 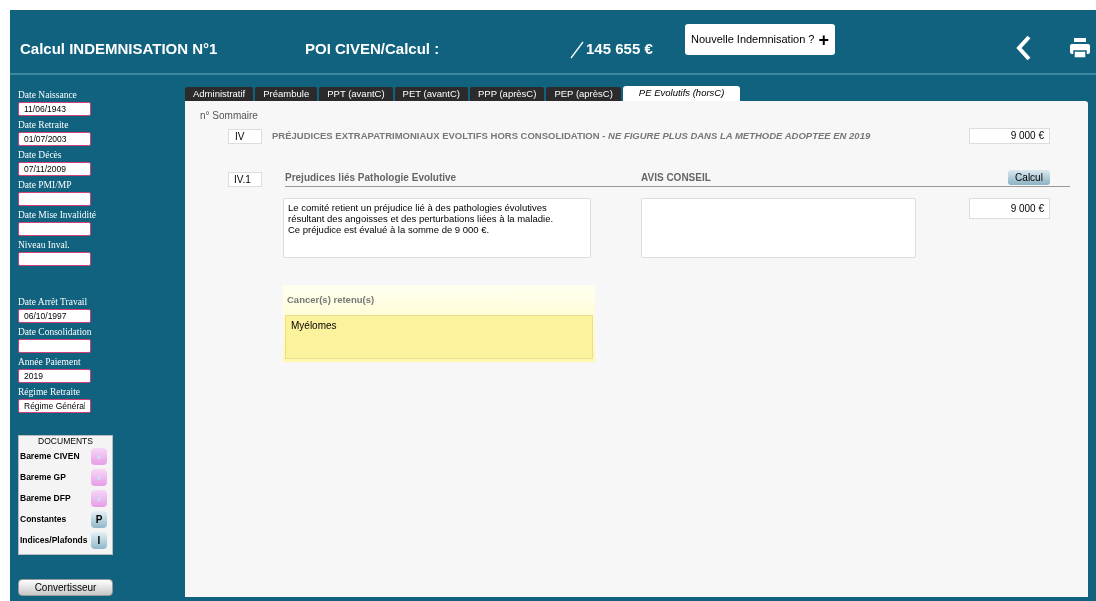 What do you see at coordinates (43, 477) in the screenshot?
I see `document-label: Bareme GP` at bounding box center [43, 477].